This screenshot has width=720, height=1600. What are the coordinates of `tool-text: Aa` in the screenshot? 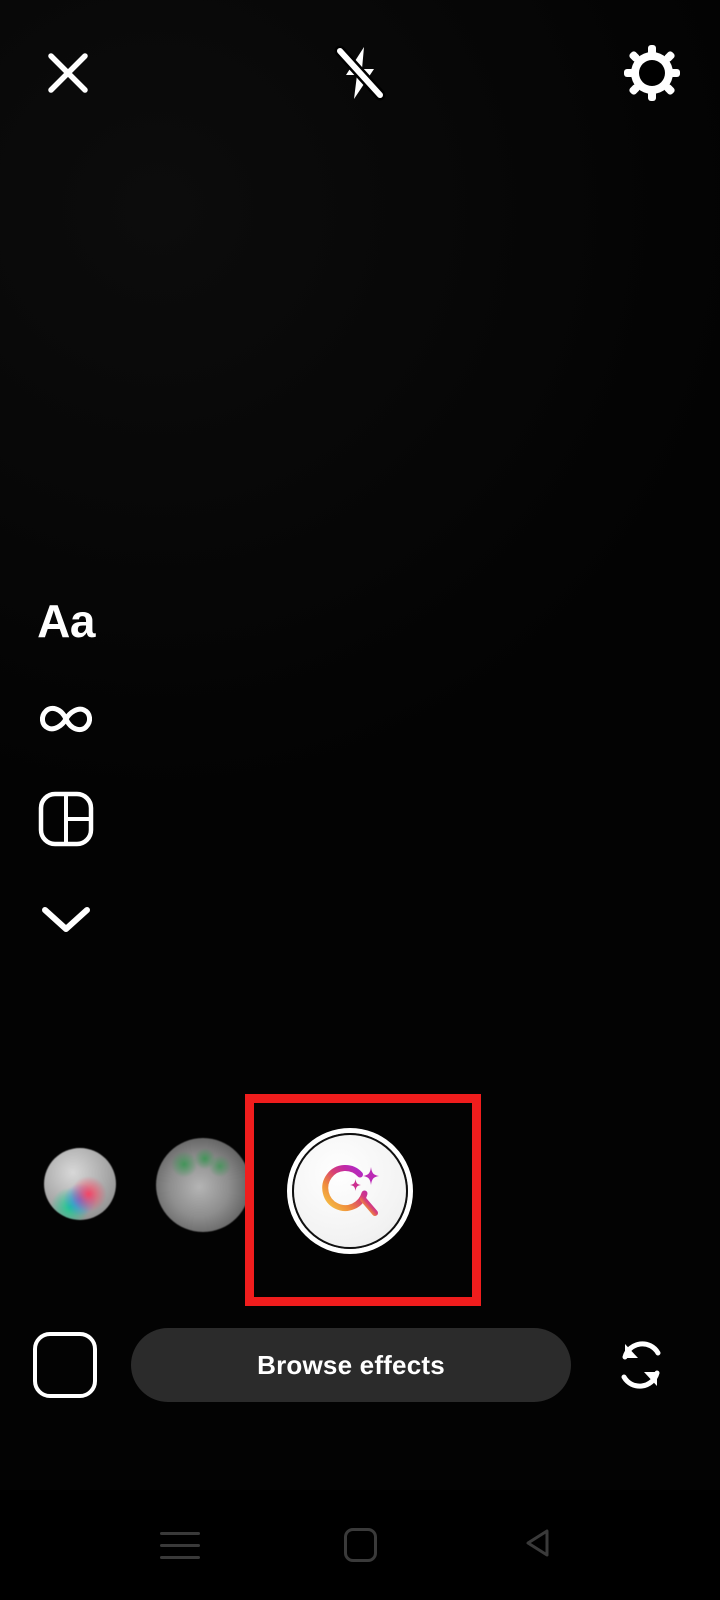 It's located at (66, 621).